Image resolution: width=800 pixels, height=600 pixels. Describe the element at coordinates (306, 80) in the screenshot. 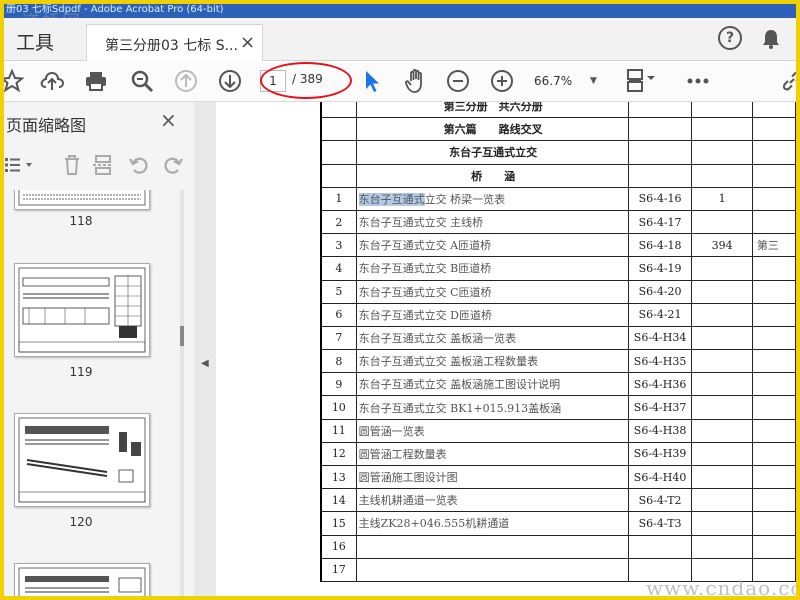

I see `red-annotation-oval` at that location.